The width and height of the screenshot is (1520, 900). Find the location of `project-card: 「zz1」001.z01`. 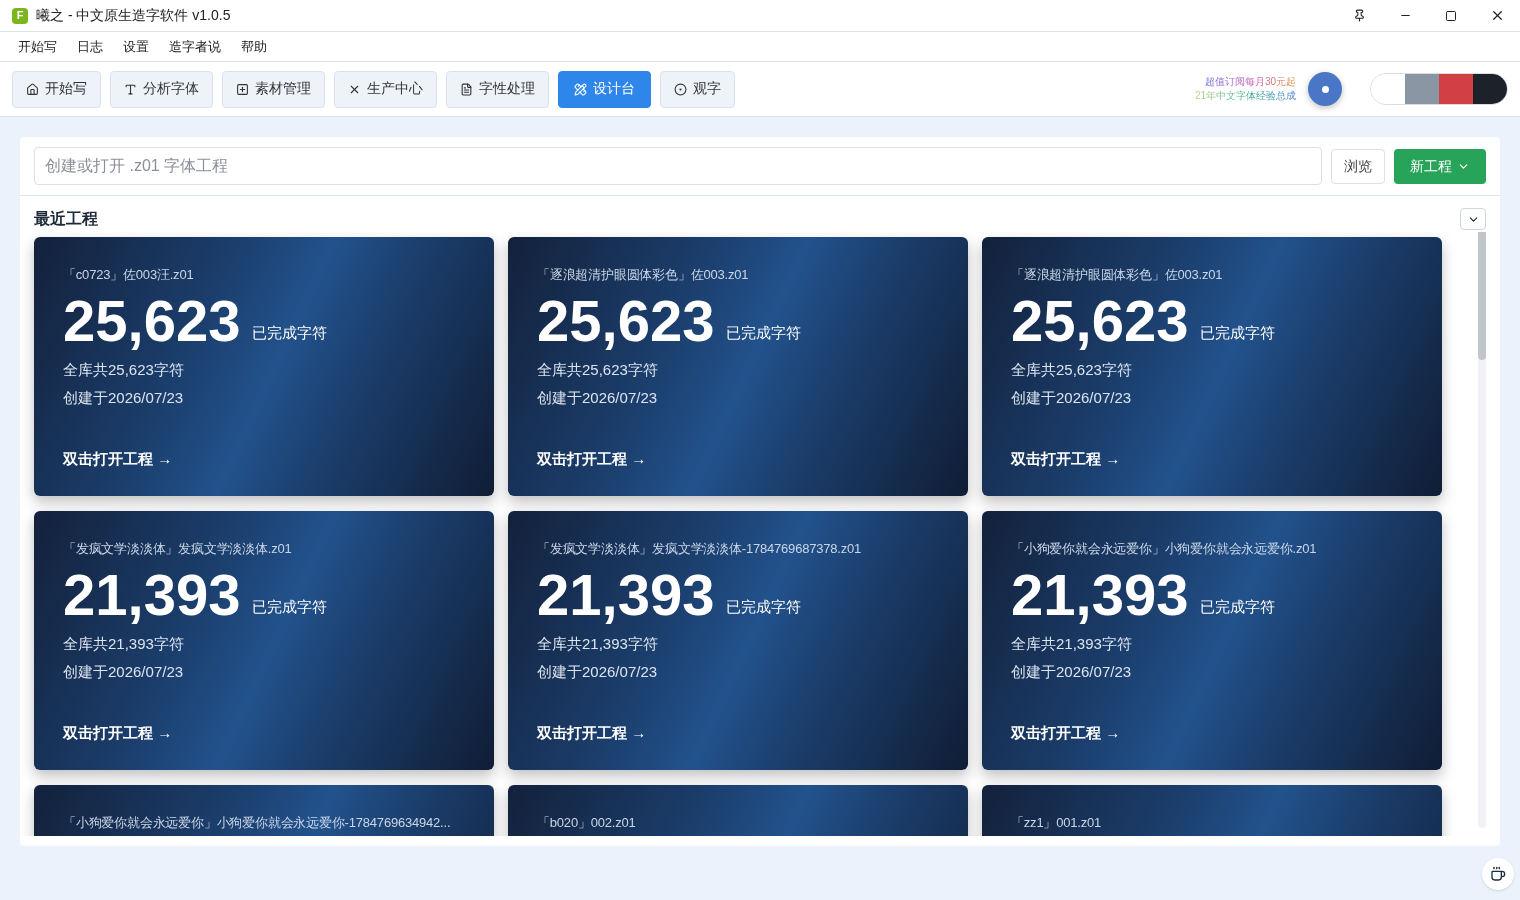

project-card: 「zz1」001.z01 is located at coordinates (1212, 810).